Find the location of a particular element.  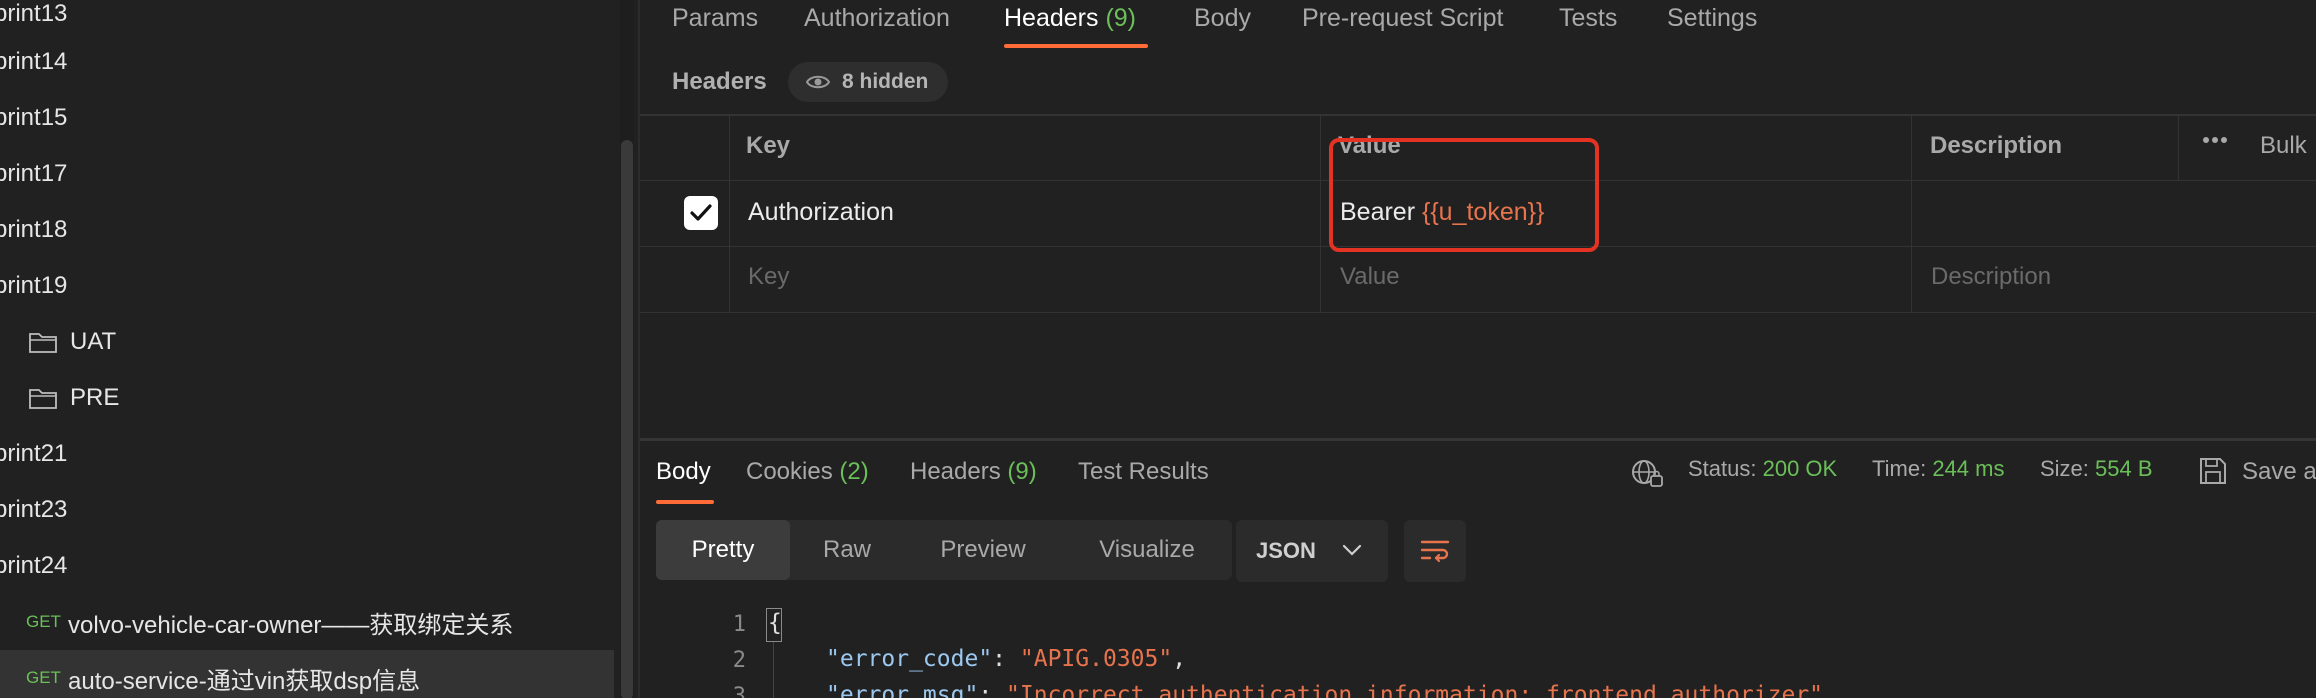

headers-section-title: Headers is located at coordinates (719, 81).